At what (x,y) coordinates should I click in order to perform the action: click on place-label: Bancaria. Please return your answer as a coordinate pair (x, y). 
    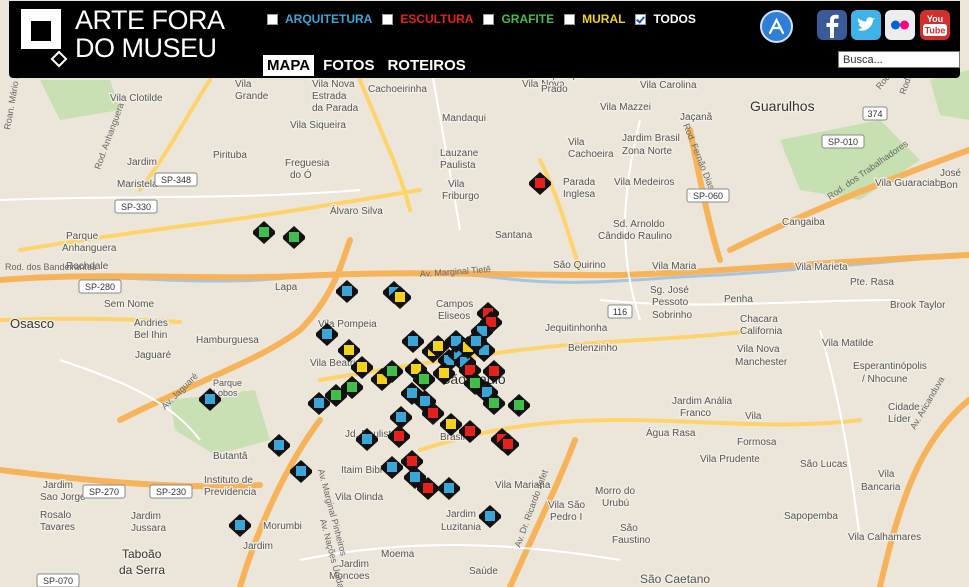
    Looking at the image, I should click on (881, 487).